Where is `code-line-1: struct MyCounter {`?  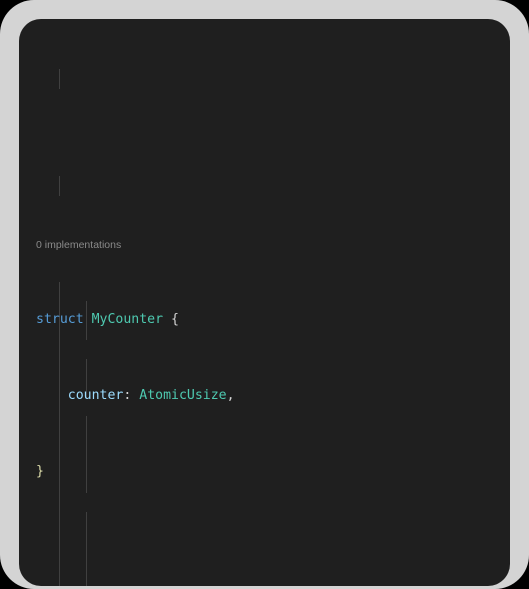
code-line-1: struct MyCounter { is located at coordinates (264, 319).